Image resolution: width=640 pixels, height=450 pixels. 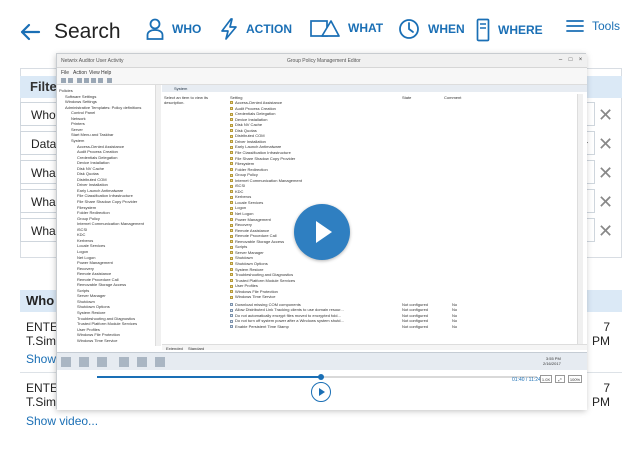 I want to click on settings-folder-item: Remote Procedure Call, so click(x=253, y=235).